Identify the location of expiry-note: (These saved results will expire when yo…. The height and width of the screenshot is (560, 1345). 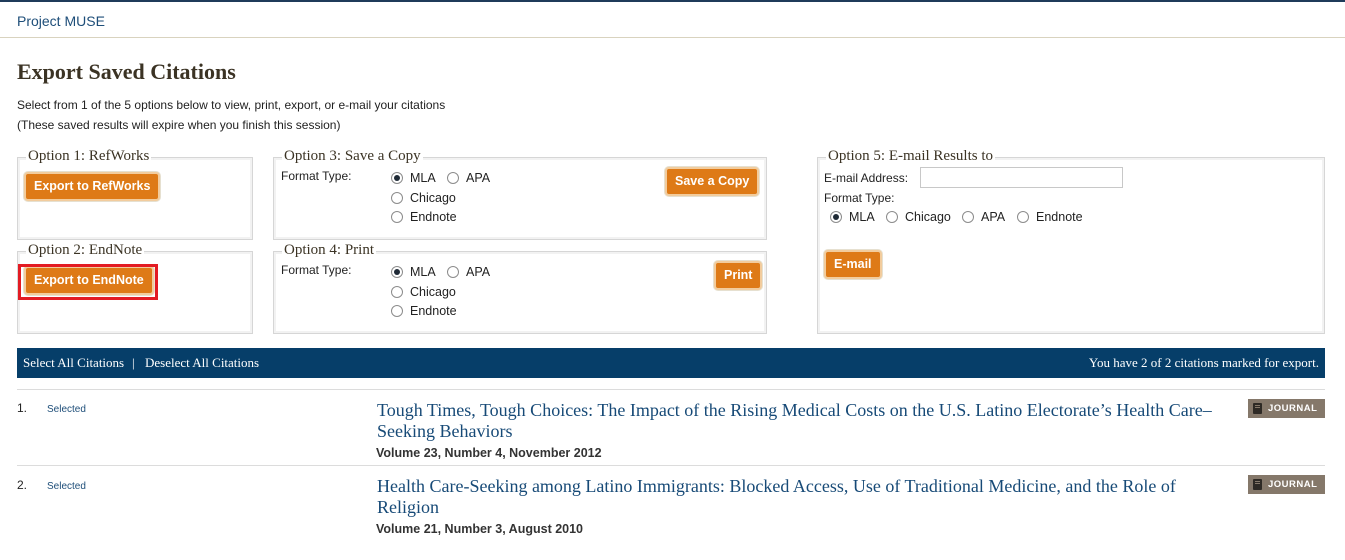
(179, 125).